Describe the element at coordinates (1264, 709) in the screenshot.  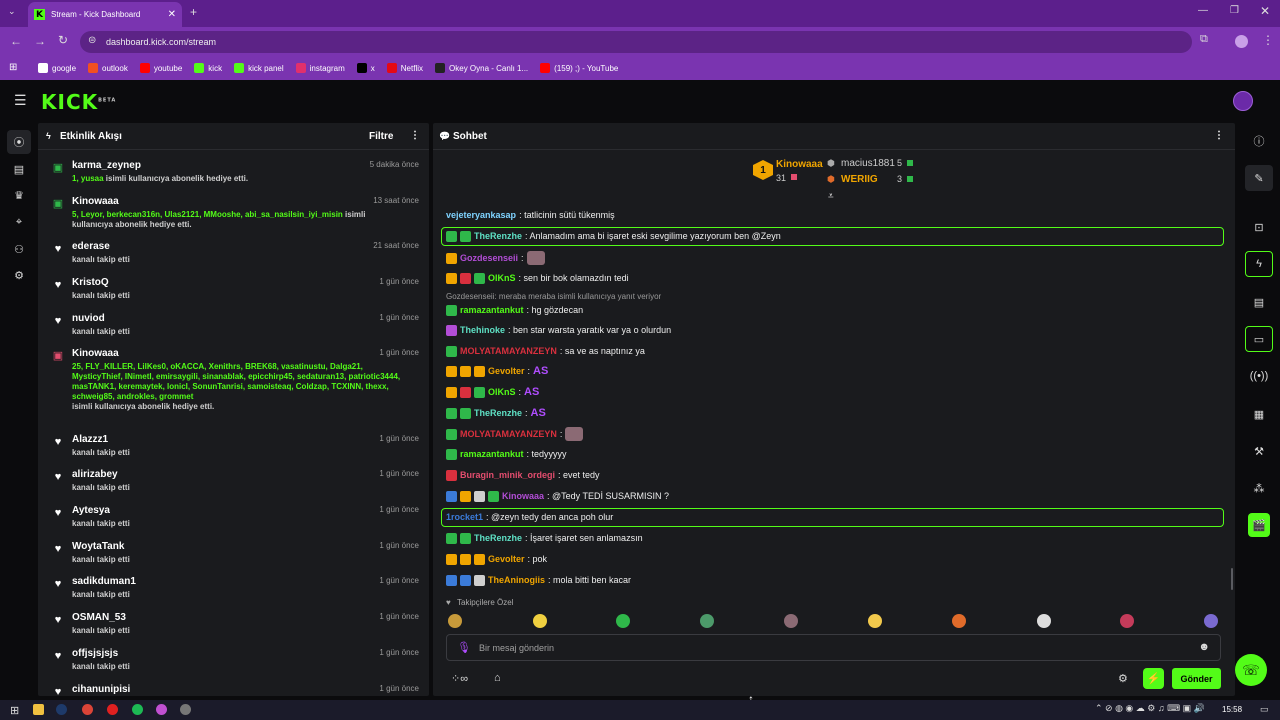
I see `notifications-icon: ▭` at that location.